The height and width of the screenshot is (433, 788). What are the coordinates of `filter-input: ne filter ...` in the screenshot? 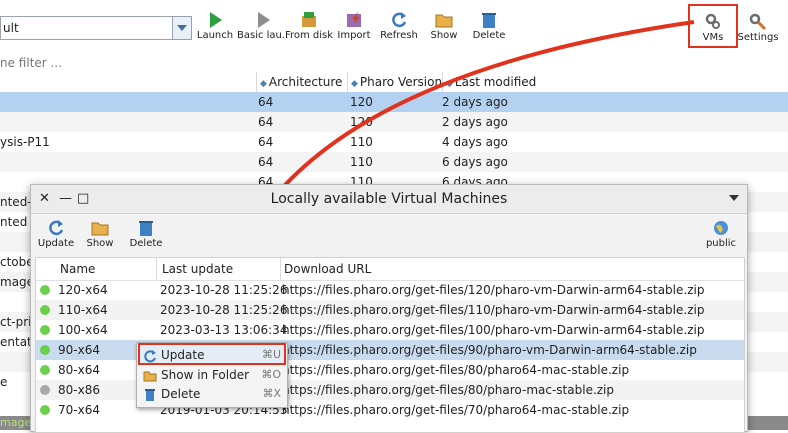 It's located at (394, 64).